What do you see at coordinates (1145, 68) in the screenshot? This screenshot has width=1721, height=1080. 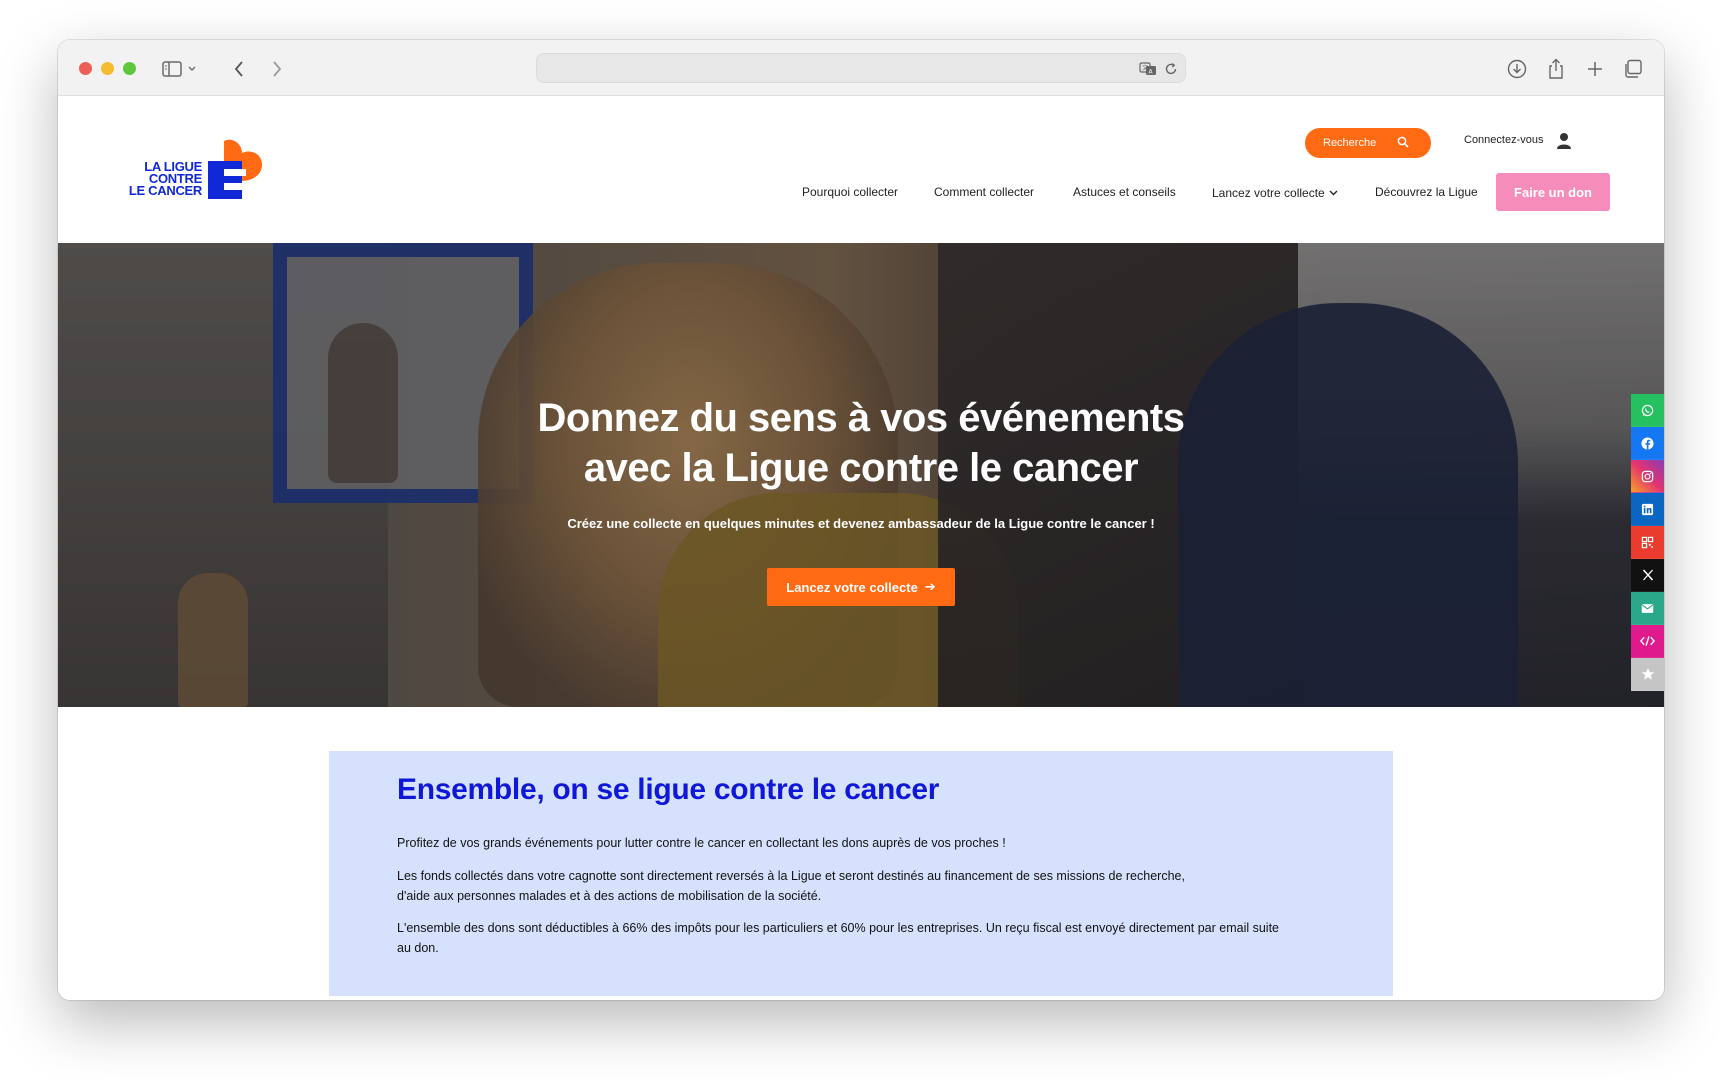 I see `svg-text: 文` at bounding box center [1145, 68].